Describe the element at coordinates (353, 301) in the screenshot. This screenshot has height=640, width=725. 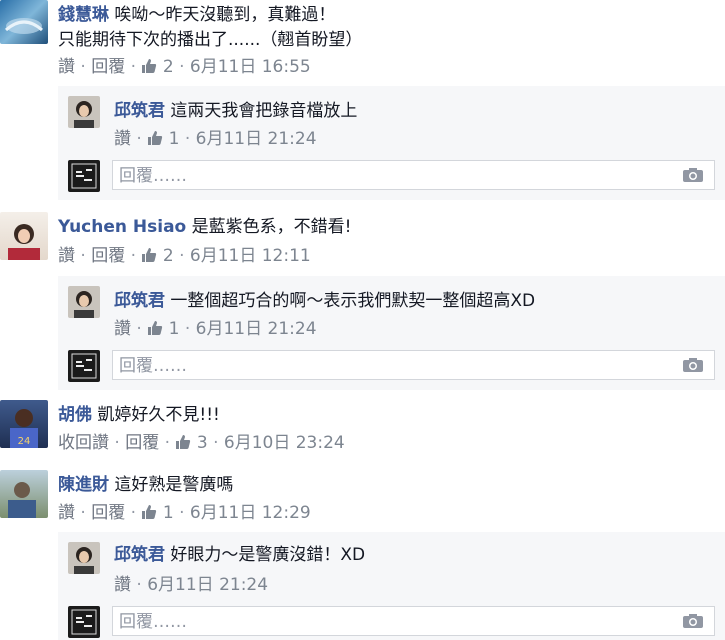
I see `reply-text: 一整個超巧合的啊～表示我們默契一整個超高XD` at that location.